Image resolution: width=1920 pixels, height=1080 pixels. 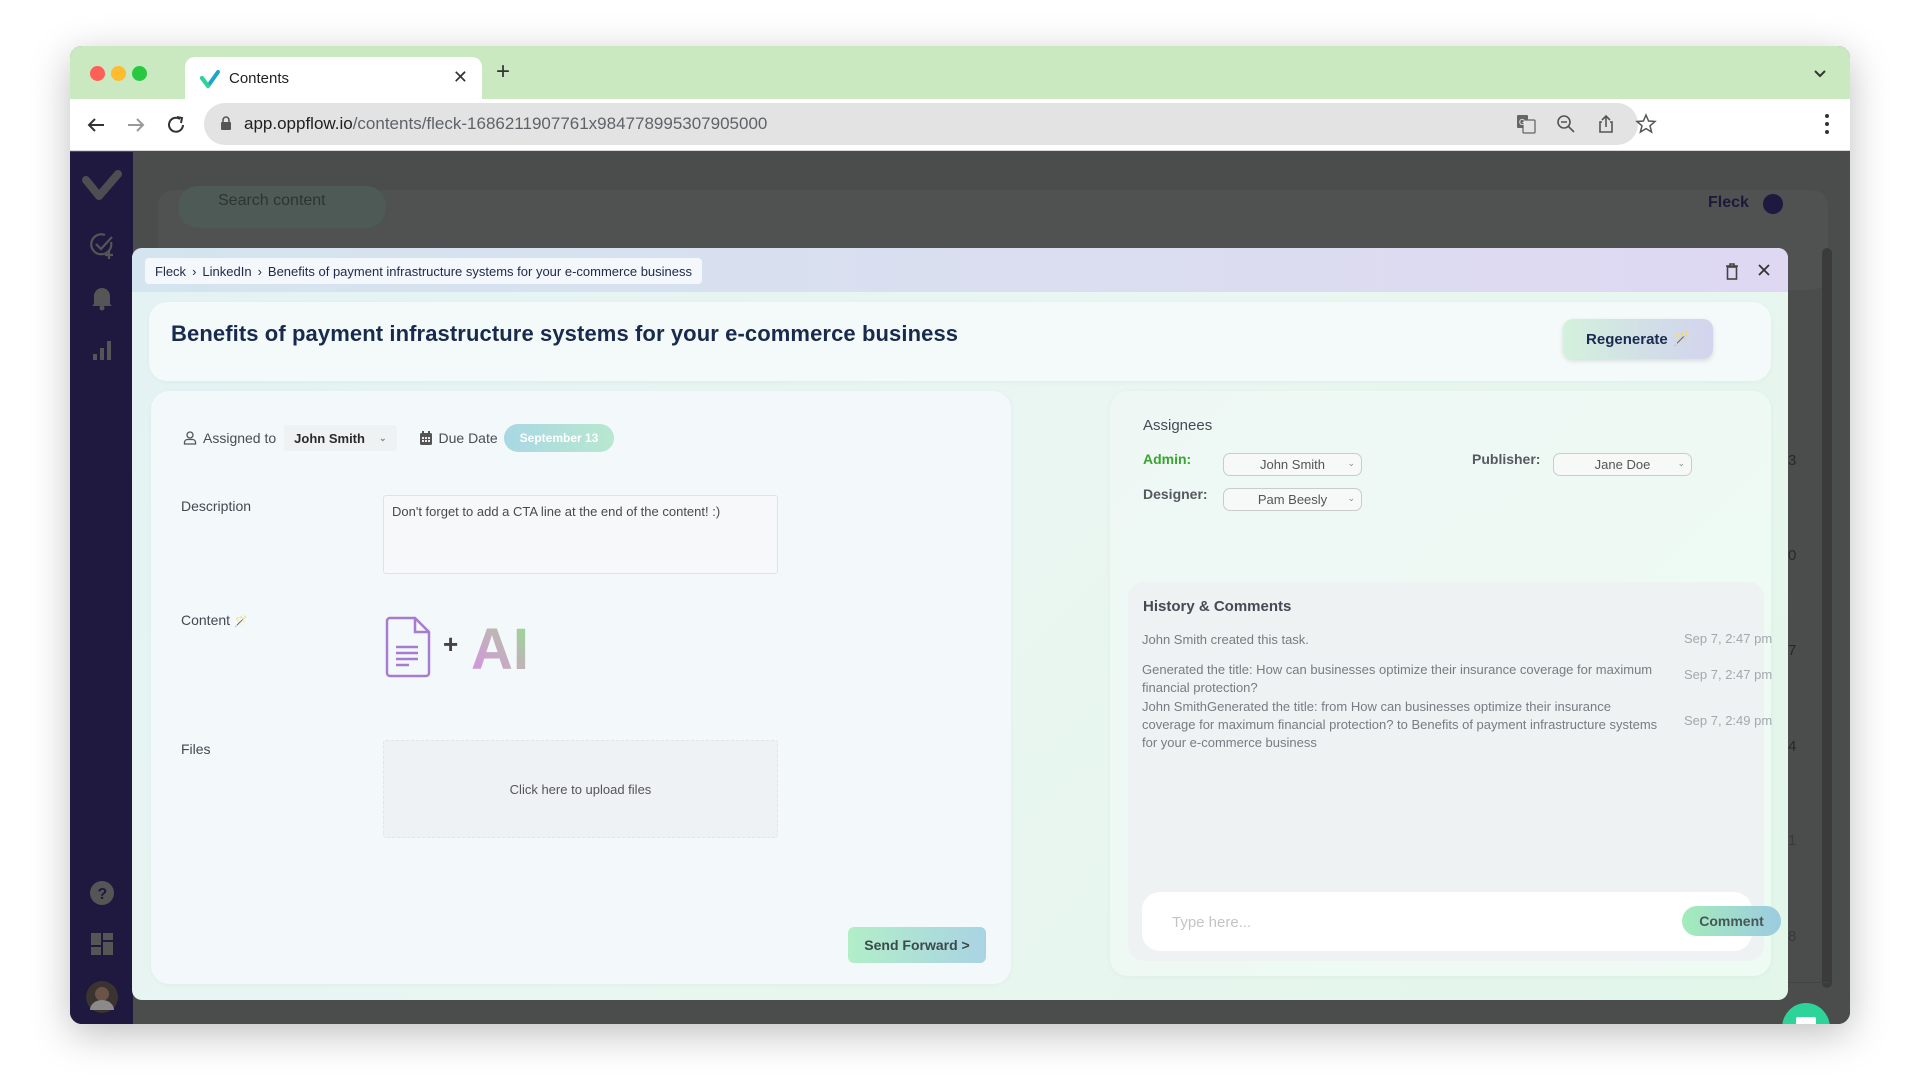 What do you see at coordinates (559, 438) in the screenshot?
I see `due-date-picker: September 13` at bounding box center [559, 438].